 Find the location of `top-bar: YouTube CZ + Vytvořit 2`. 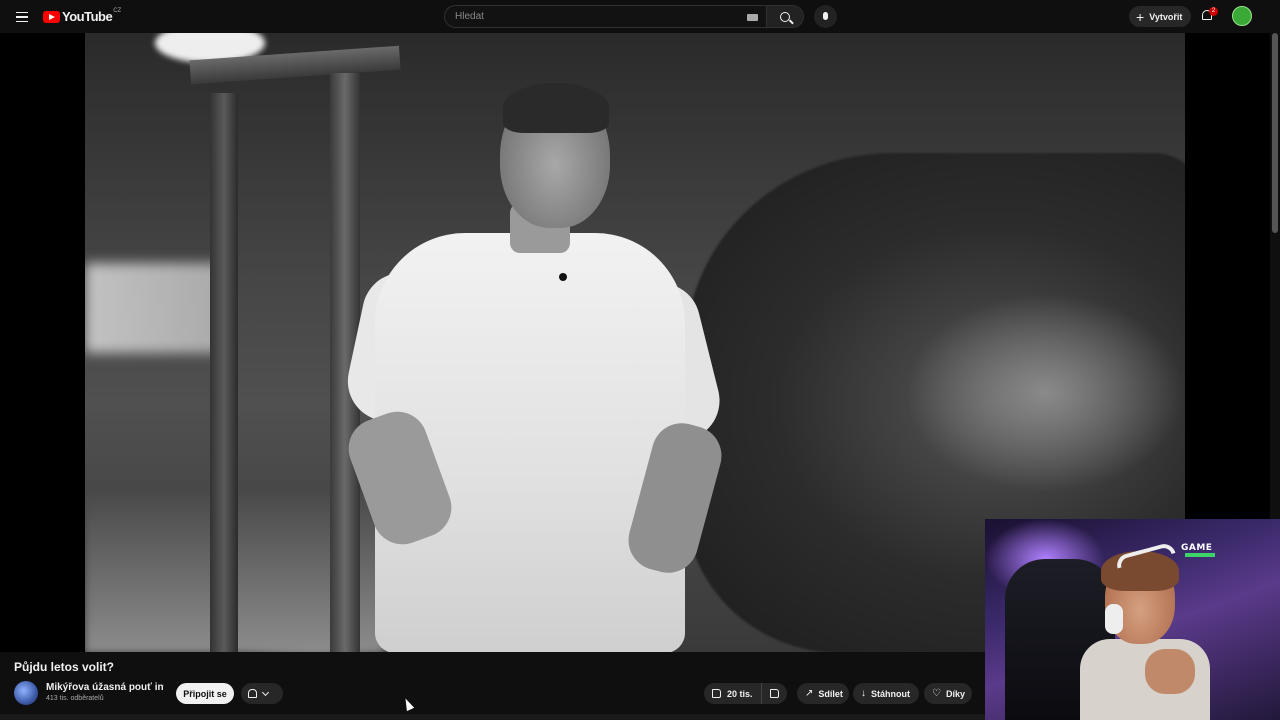

top-bar: YouTube CZ + Vytvořit 2 is located at coordinates (640, 16).